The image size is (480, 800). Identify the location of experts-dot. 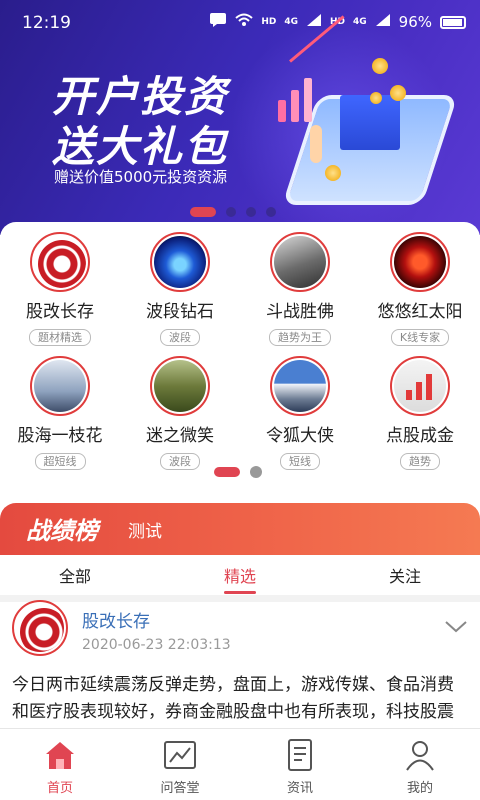
(256, 472).